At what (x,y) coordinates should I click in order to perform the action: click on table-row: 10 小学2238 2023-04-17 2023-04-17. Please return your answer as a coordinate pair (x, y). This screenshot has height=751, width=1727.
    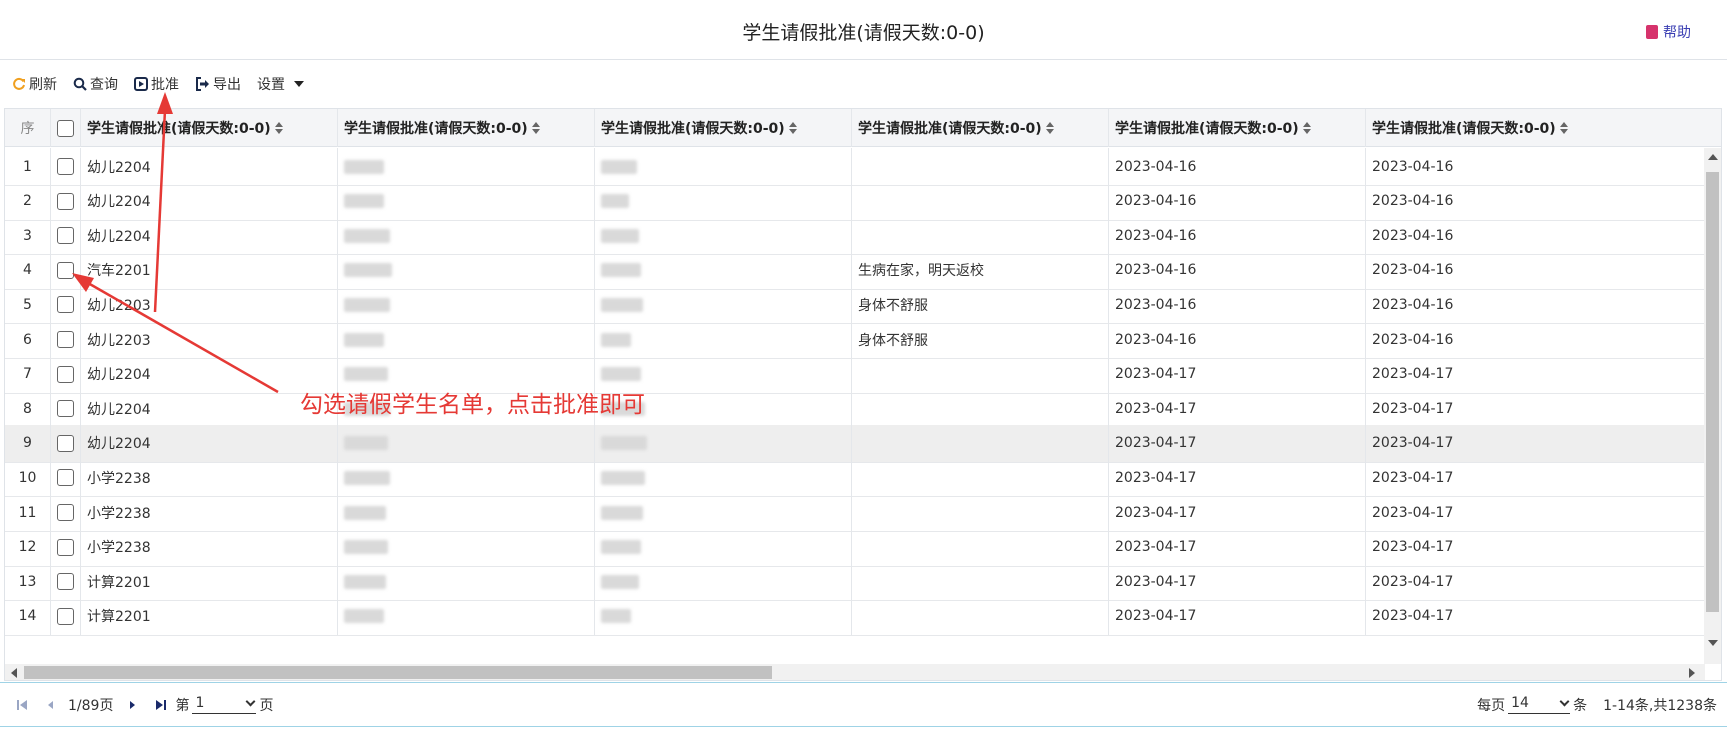
    Looking at the image, I should click on (855, 478).